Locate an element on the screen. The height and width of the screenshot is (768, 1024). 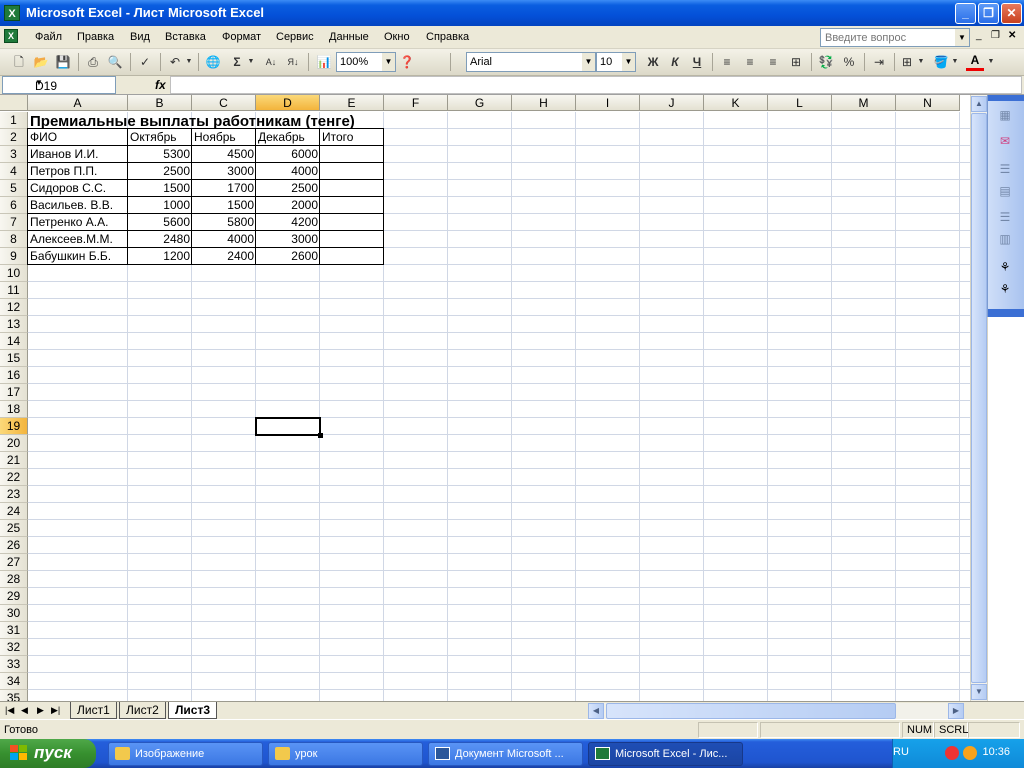
row-header-26: 26 is located at coordinates (14, 545).